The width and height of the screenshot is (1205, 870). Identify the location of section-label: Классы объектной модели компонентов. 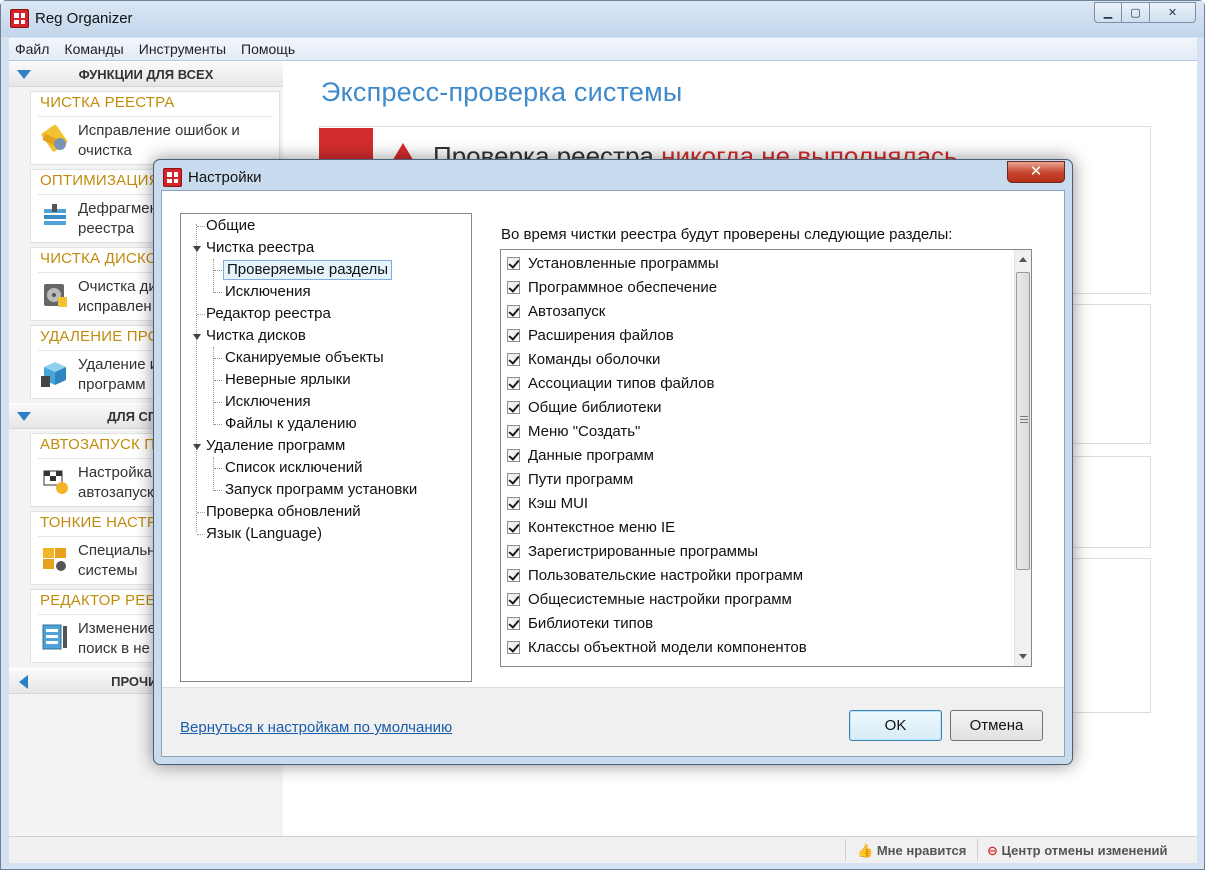
(667, 647).